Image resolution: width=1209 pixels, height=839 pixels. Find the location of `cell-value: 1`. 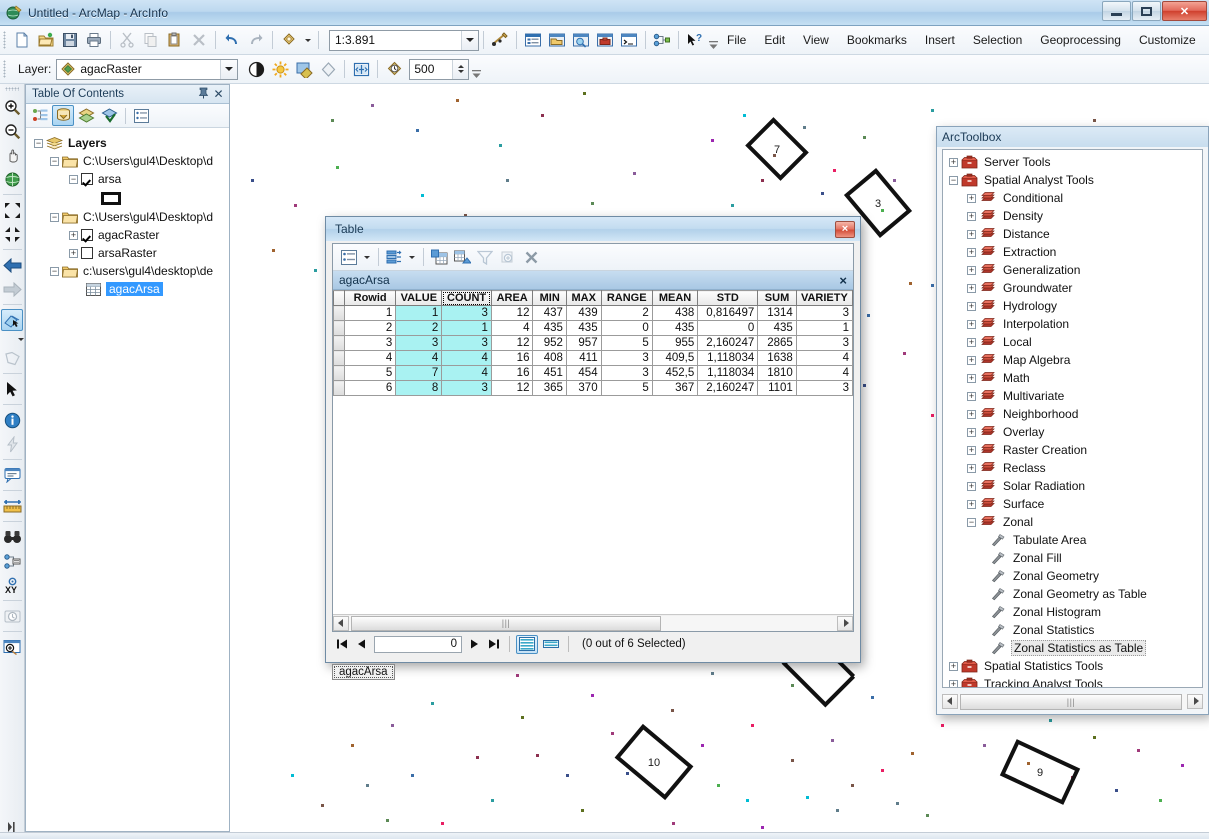

cell-value: 1 is located at coordinates (419, 313).